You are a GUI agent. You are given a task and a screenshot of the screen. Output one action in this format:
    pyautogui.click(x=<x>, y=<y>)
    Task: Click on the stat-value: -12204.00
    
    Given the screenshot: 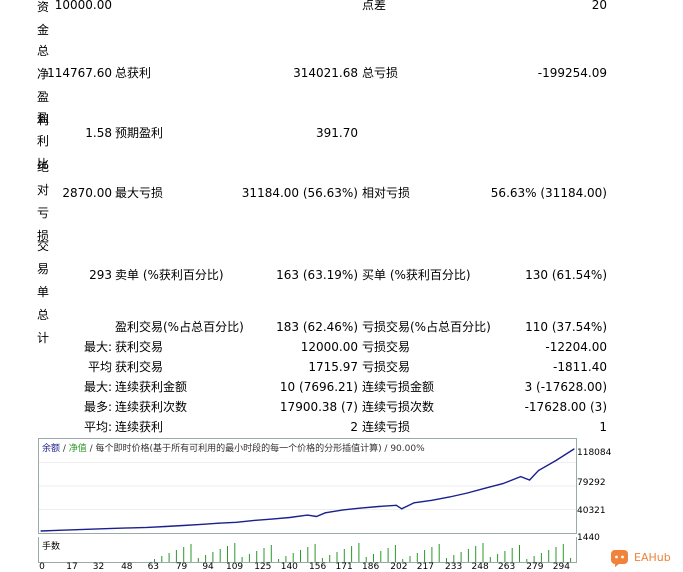 What is the action you would take?
    pyautogui.click(x=576, y=347)
    